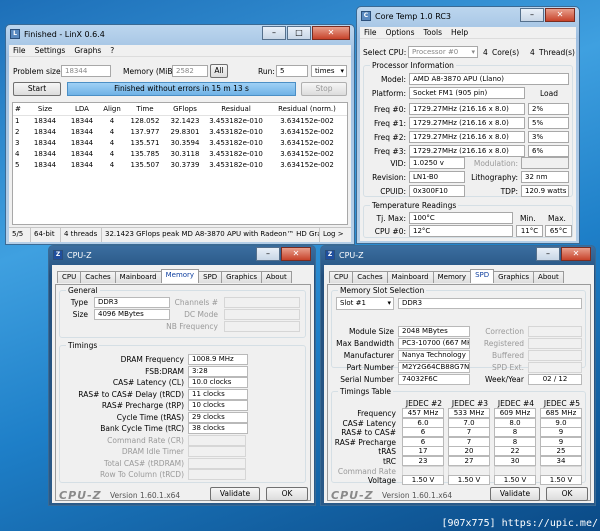 Image resolution: width=600 pixels, height=531 pixels. Describe the element at coordinates (469, 461) in the screenshot. I see `timing-cell: 27` at that location.